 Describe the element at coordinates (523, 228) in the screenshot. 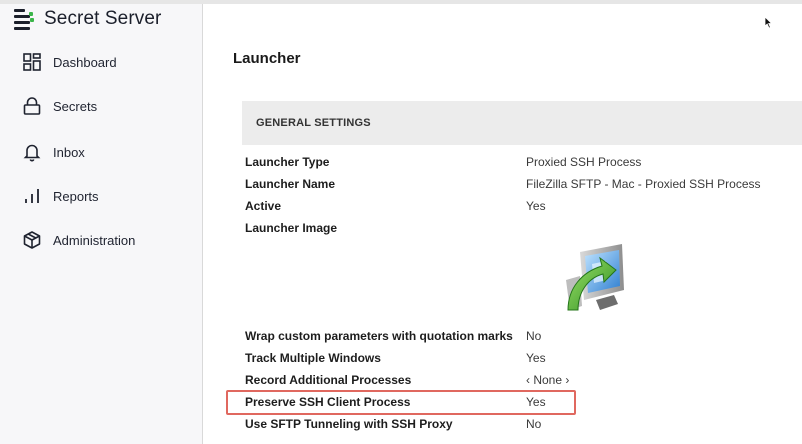

I see `field-row-launcher-image: Launcher Image` at that location.